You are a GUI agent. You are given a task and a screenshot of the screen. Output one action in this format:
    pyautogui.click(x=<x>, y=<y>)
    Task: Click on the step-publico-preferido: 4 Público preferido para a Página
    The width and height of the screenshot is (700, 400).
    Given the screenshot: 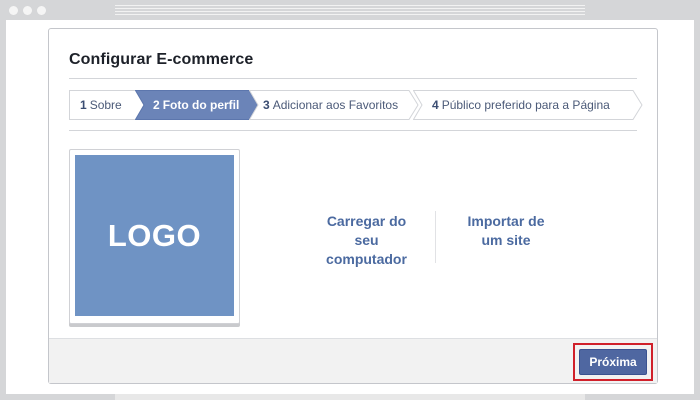 What is the action you would take?
    pyautogui.click(x=528, y=105)
    